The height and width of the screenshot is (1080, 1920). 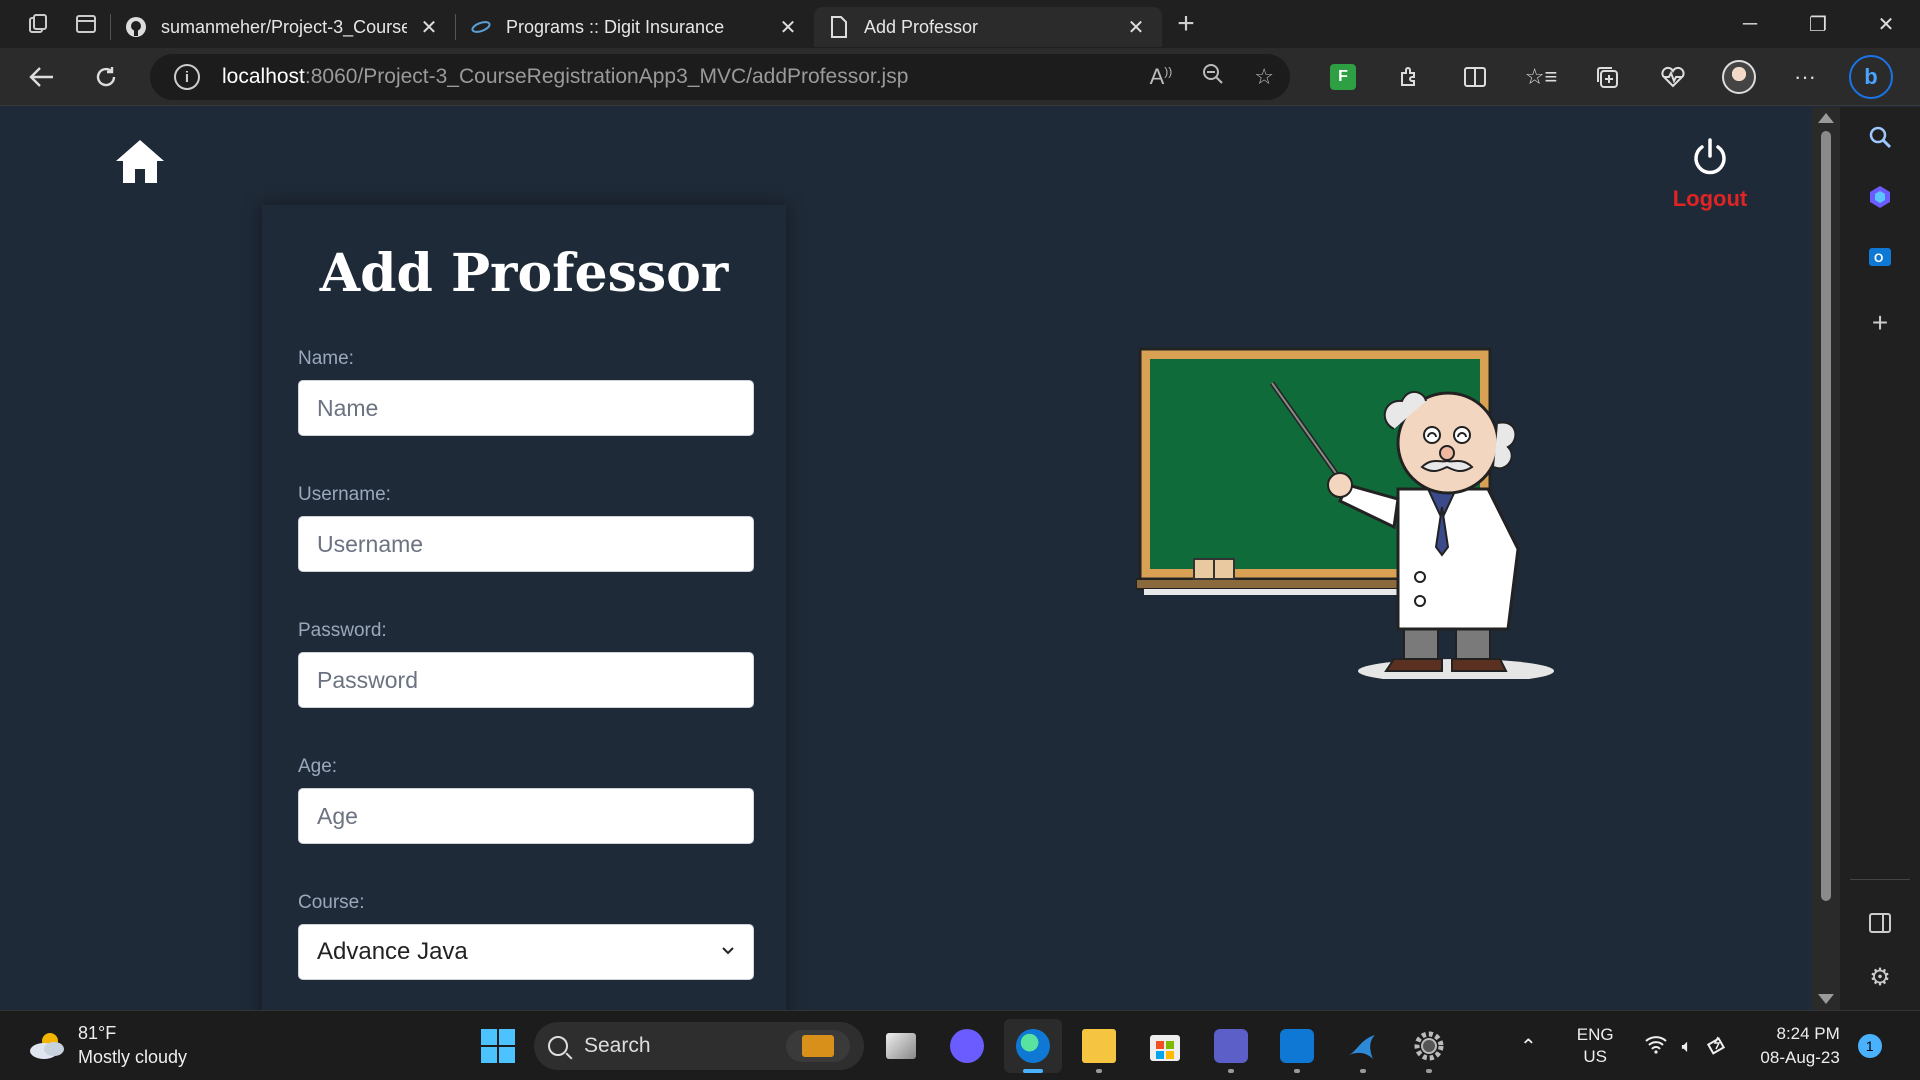 I want to click on name-placeholder: Name, so click(x=348, y=407).